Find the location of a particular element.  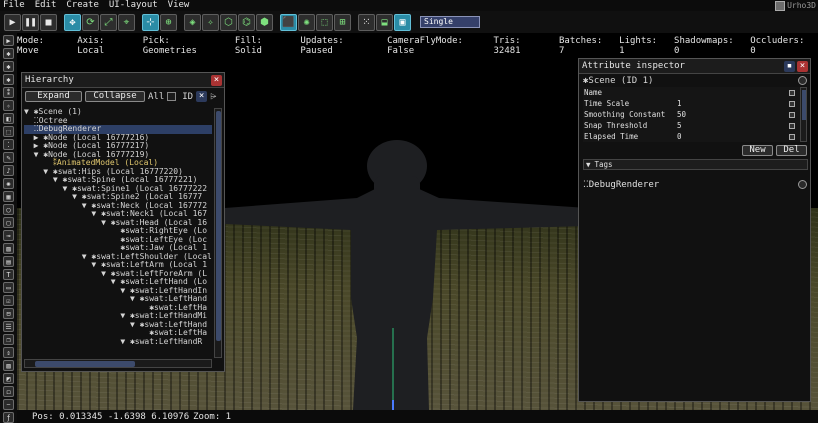

sidebar-node-icon: ✱ is located at coordinates (8, 66).